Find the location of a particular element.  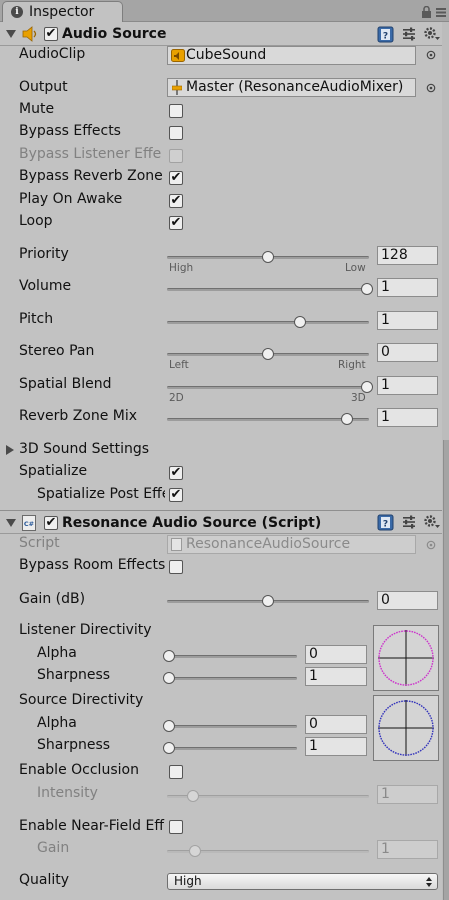

pitch-label: Pitch is located at coordinates (36, 319).